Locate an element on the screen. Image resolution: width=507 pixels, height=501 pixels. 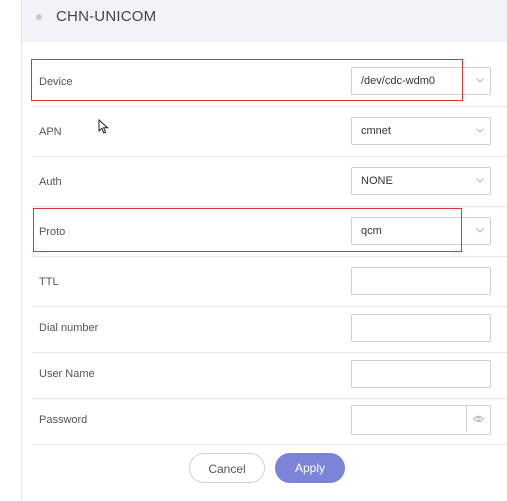
cancel-button: Cancel is located at coordinates (227, 468).